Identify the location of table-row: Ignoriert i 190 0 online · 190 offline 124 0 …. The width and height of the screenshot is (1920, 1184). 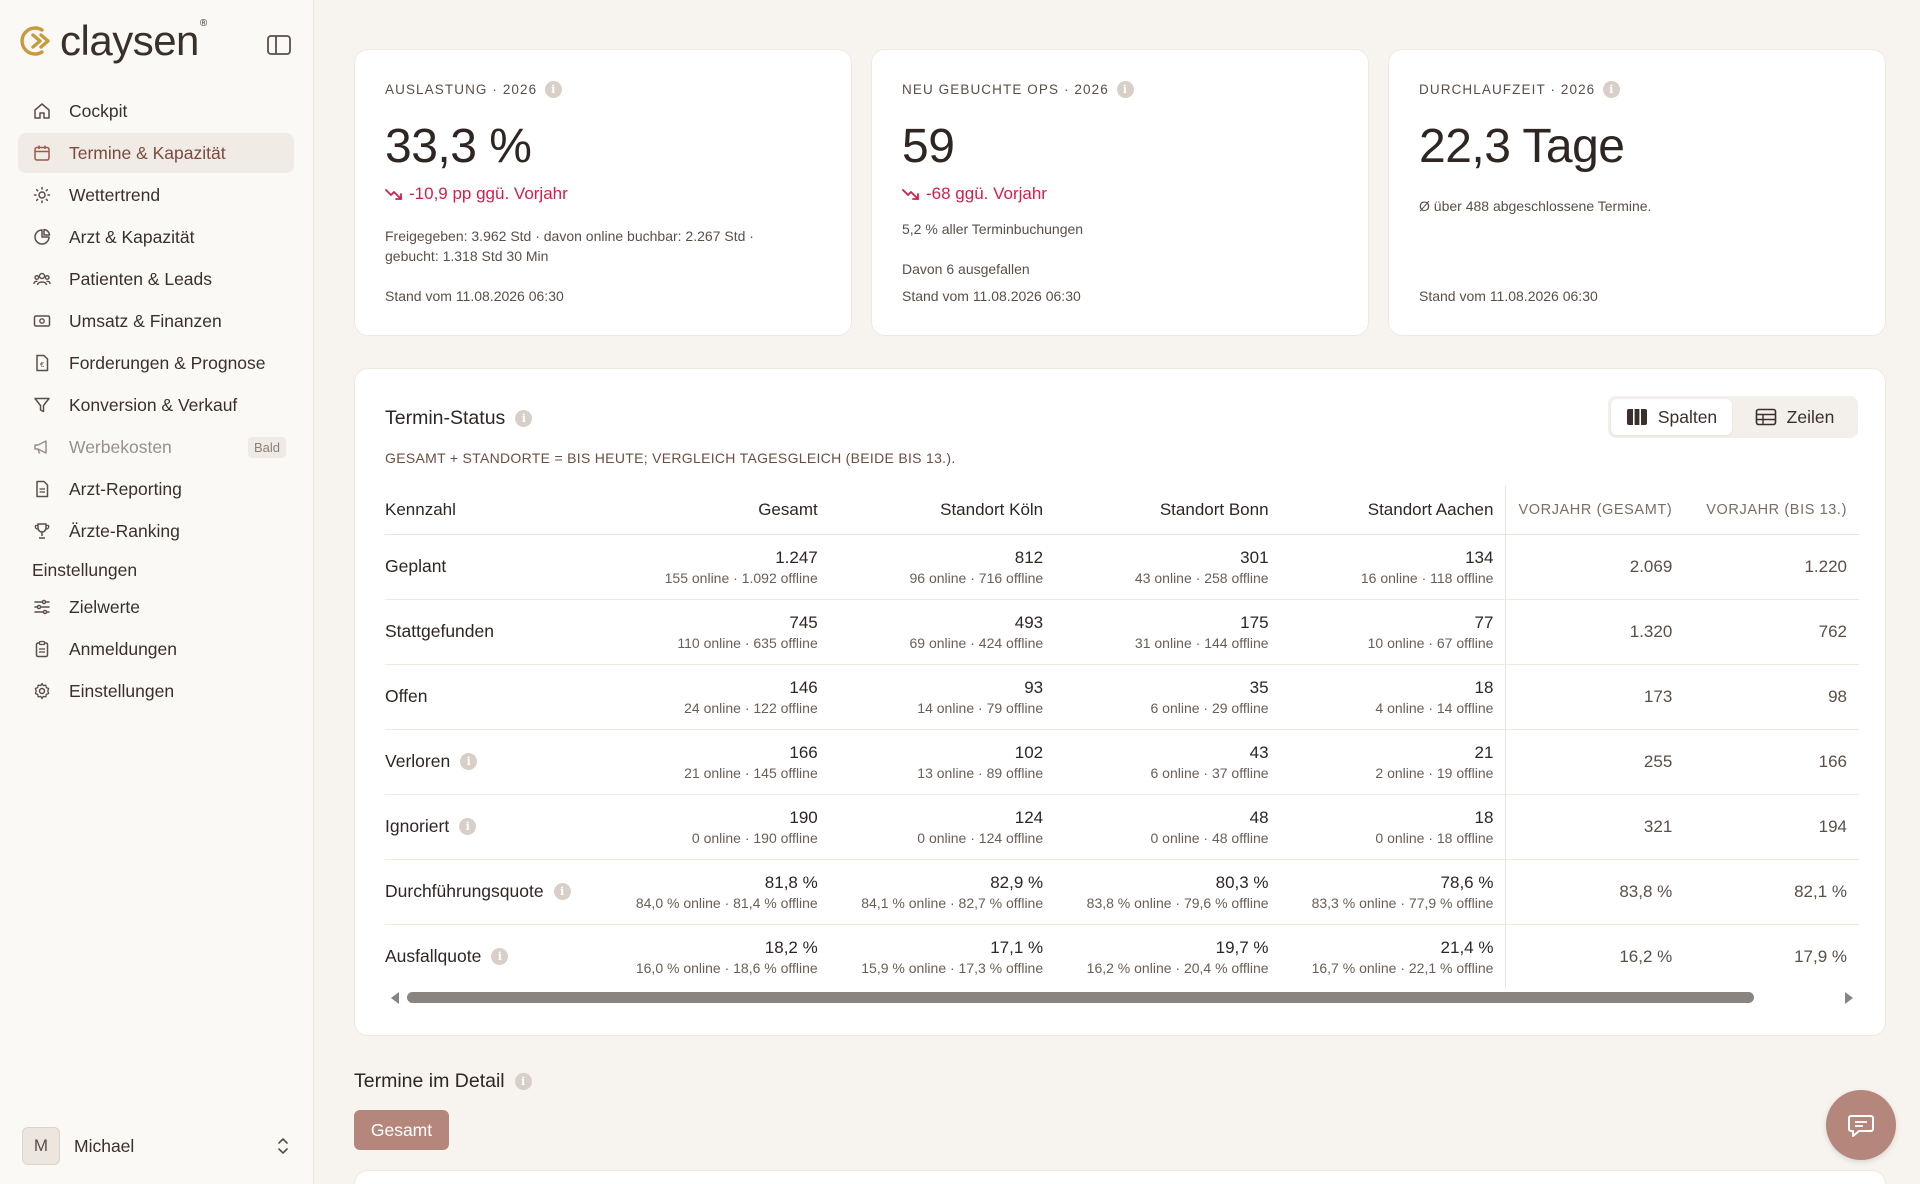
(1122, 827).